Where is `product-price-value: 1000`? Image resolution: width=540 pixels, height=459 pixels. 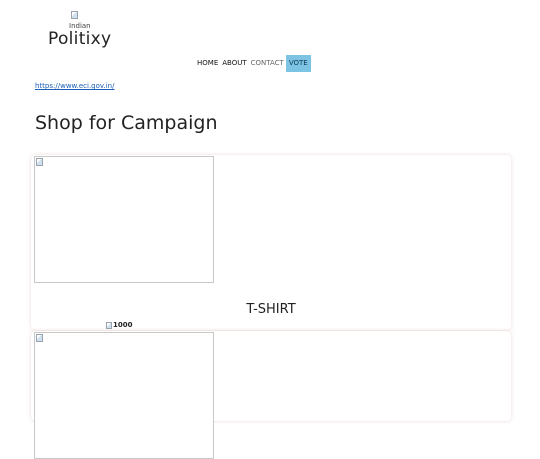
product-price-value: 1000 is located at coordinates (123, 325).